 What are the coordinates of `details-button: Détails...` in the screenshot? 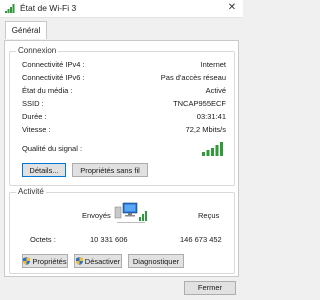 It's located at (44, 170).